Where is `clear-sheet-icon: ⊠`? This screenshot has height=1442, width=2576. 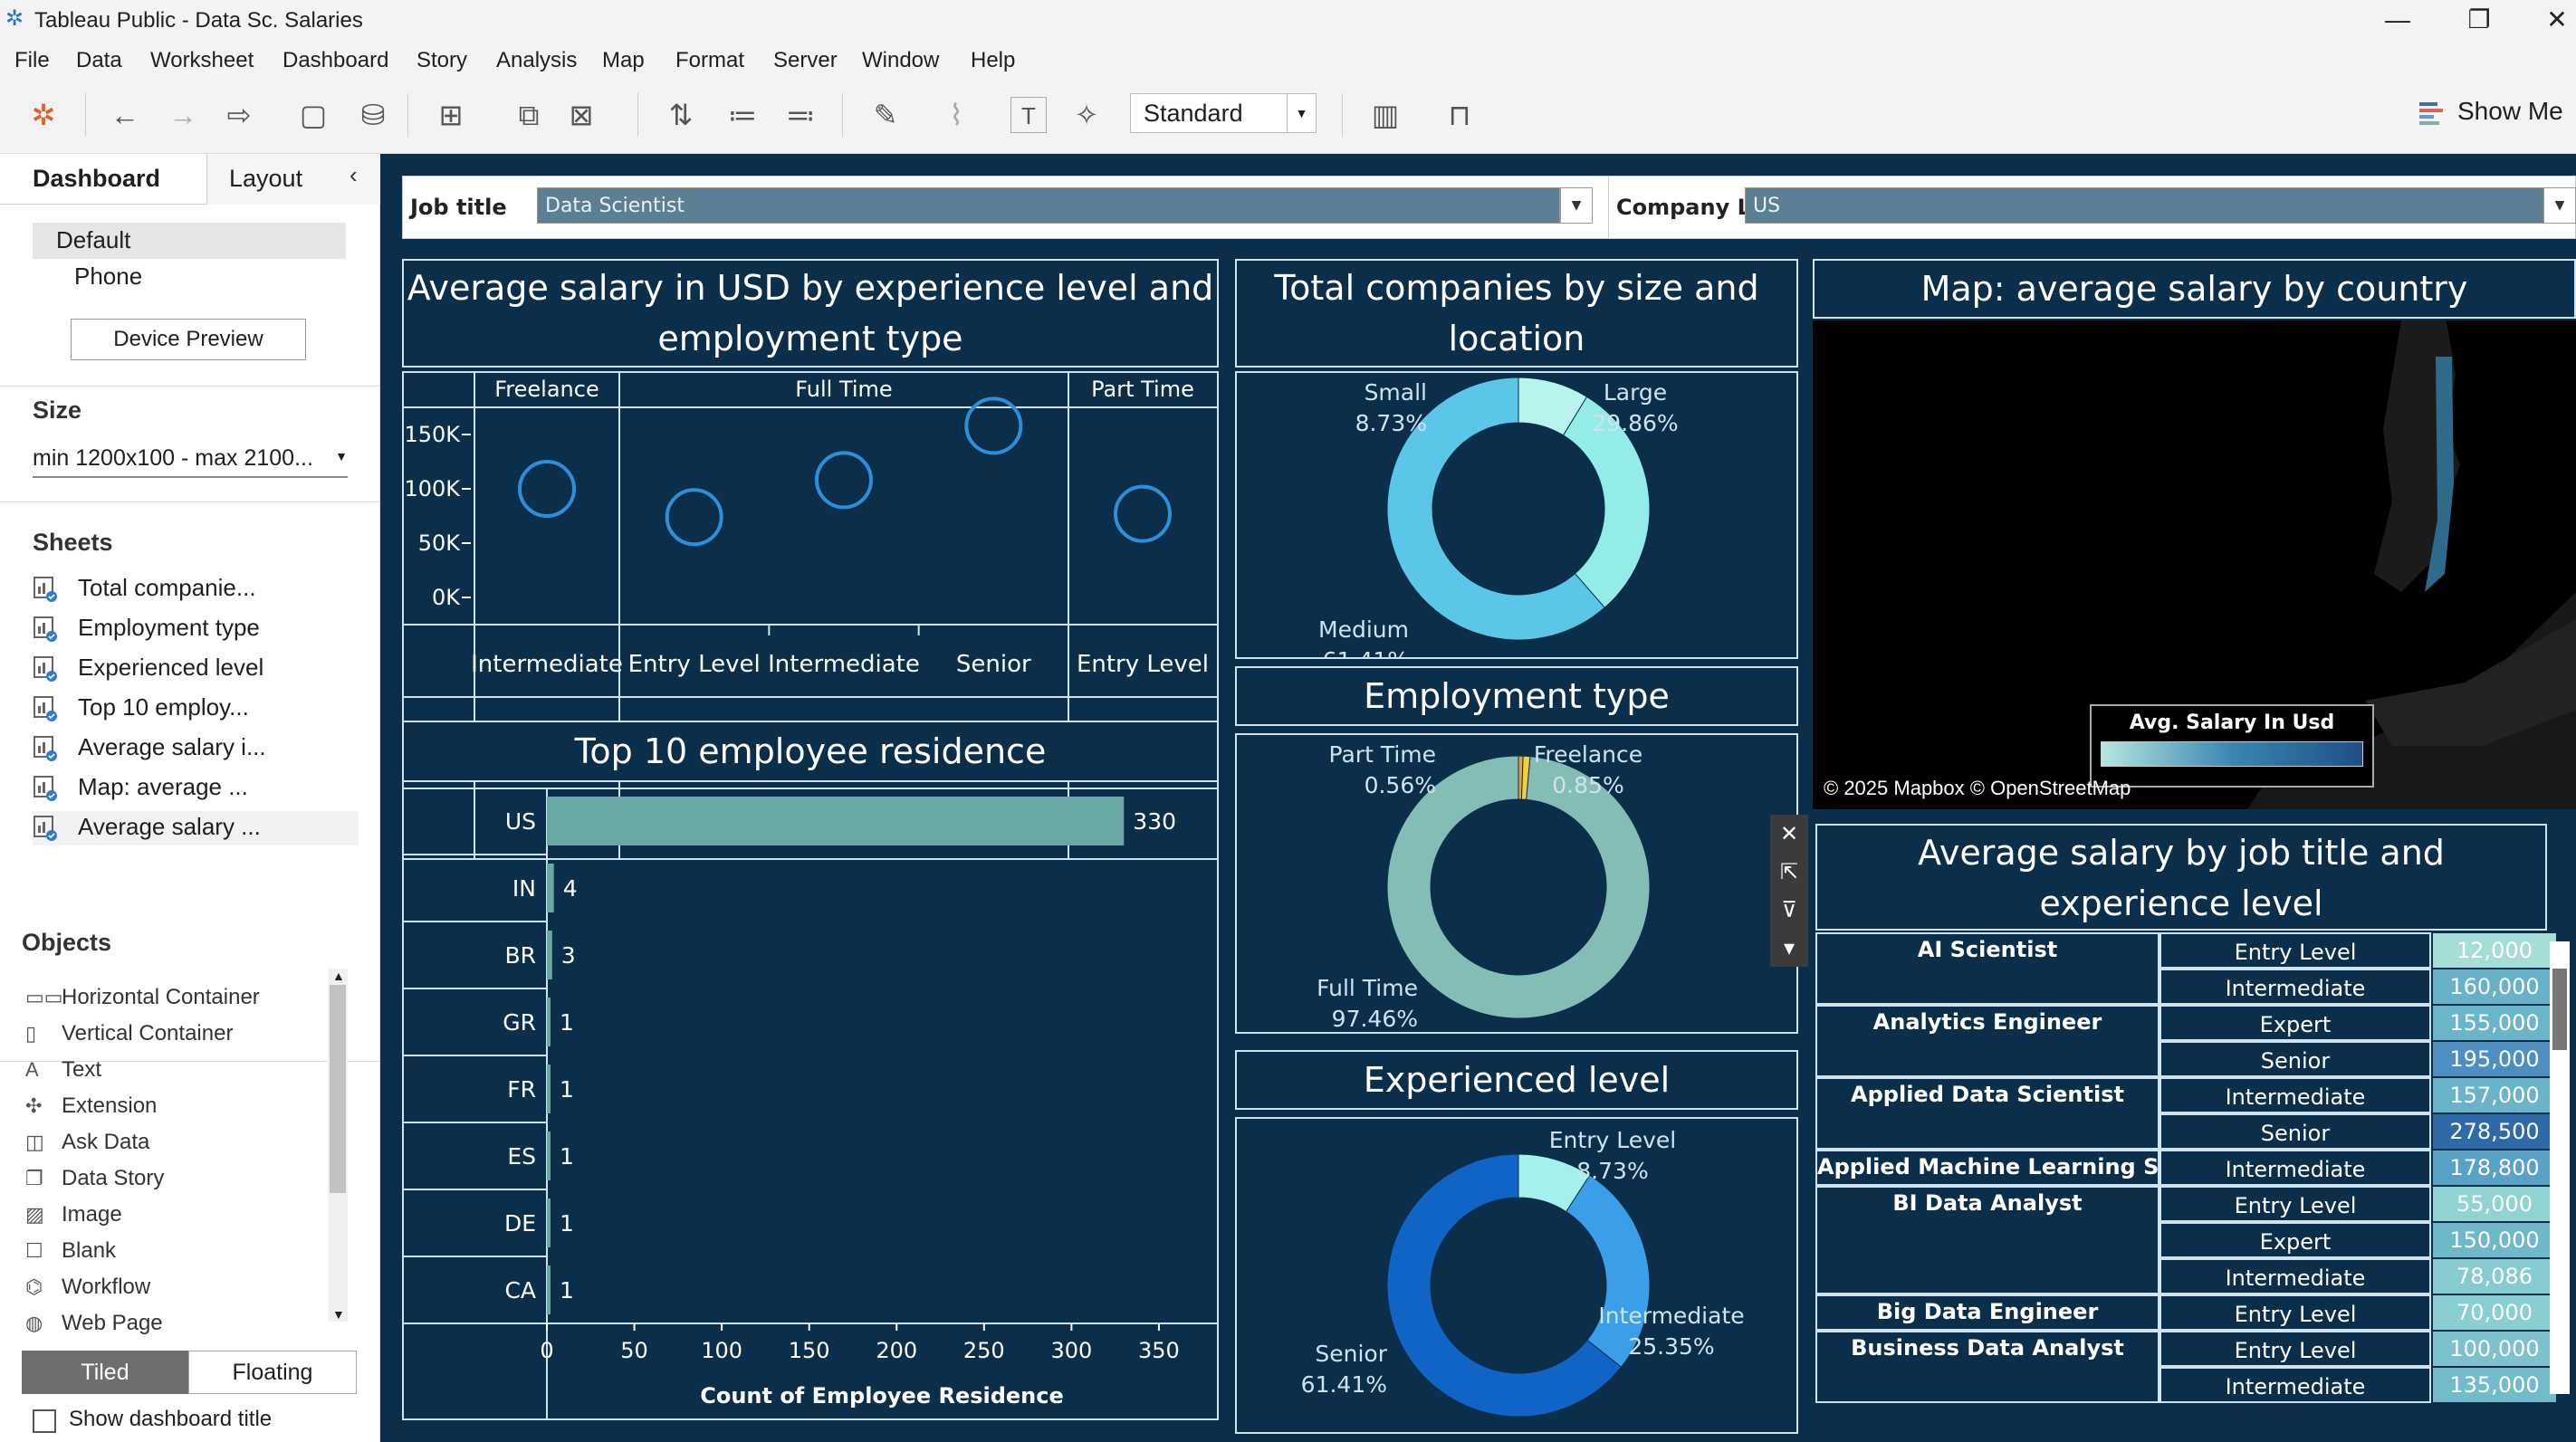 clear-sheet-icon: ⊠ is located at coordinates (581, 115).